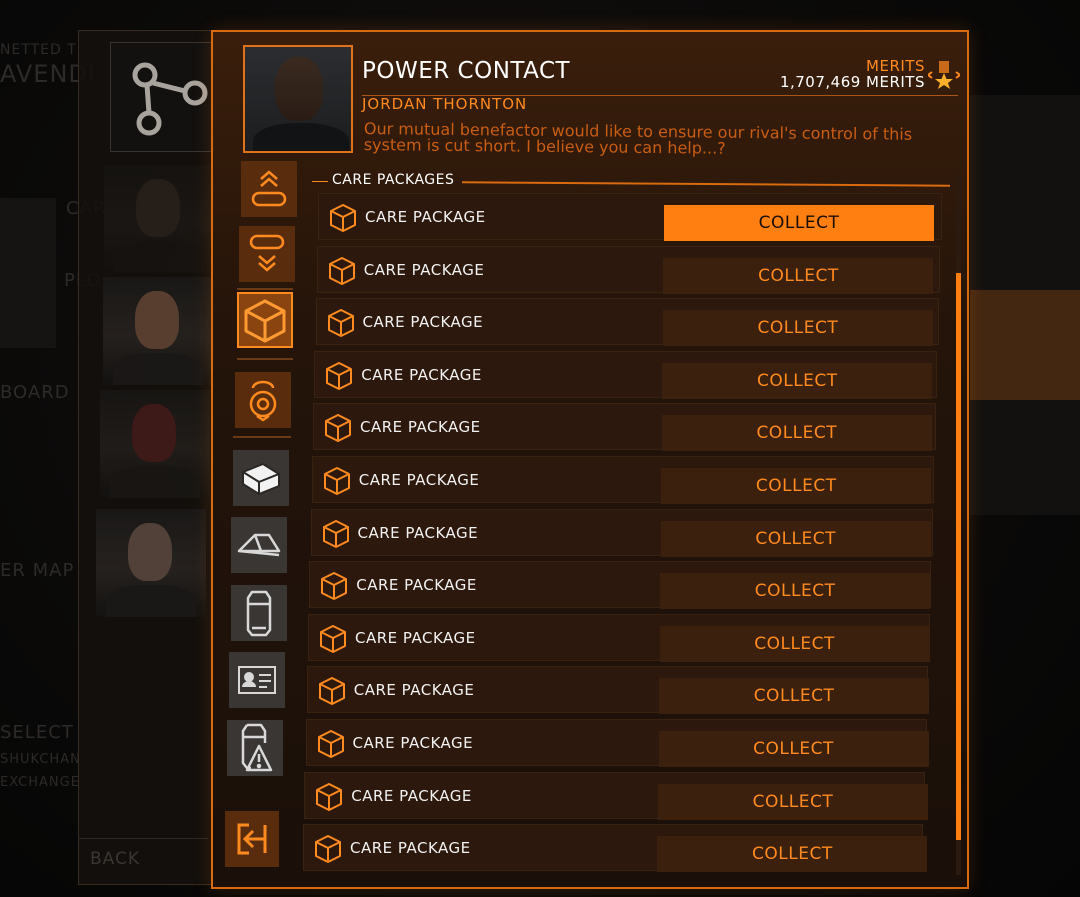  I want to click on section-title: CARE PACKAGES, so click(393, 180).